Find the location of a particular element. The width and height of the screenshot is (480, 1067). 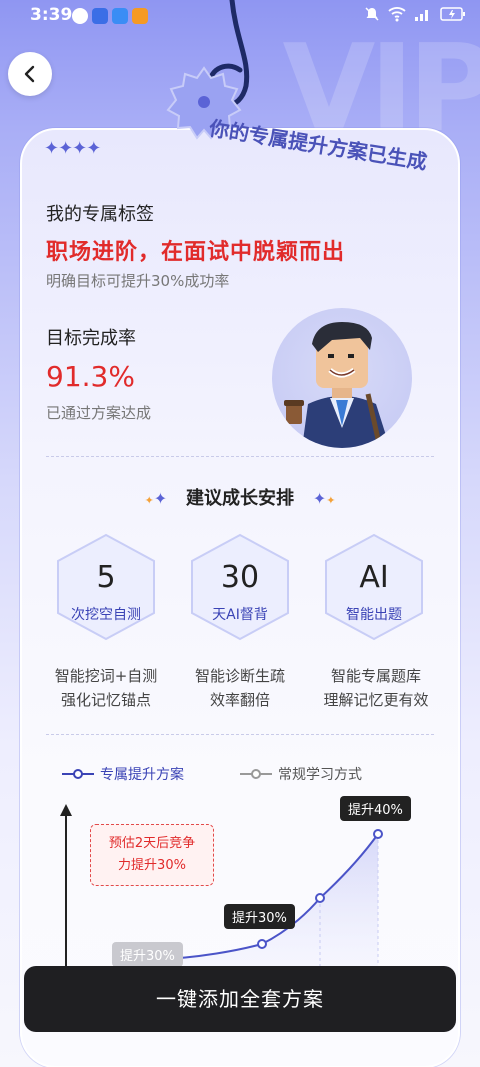

plan-item-2: 30 天AI督背 is located at coordinates (240, 587).